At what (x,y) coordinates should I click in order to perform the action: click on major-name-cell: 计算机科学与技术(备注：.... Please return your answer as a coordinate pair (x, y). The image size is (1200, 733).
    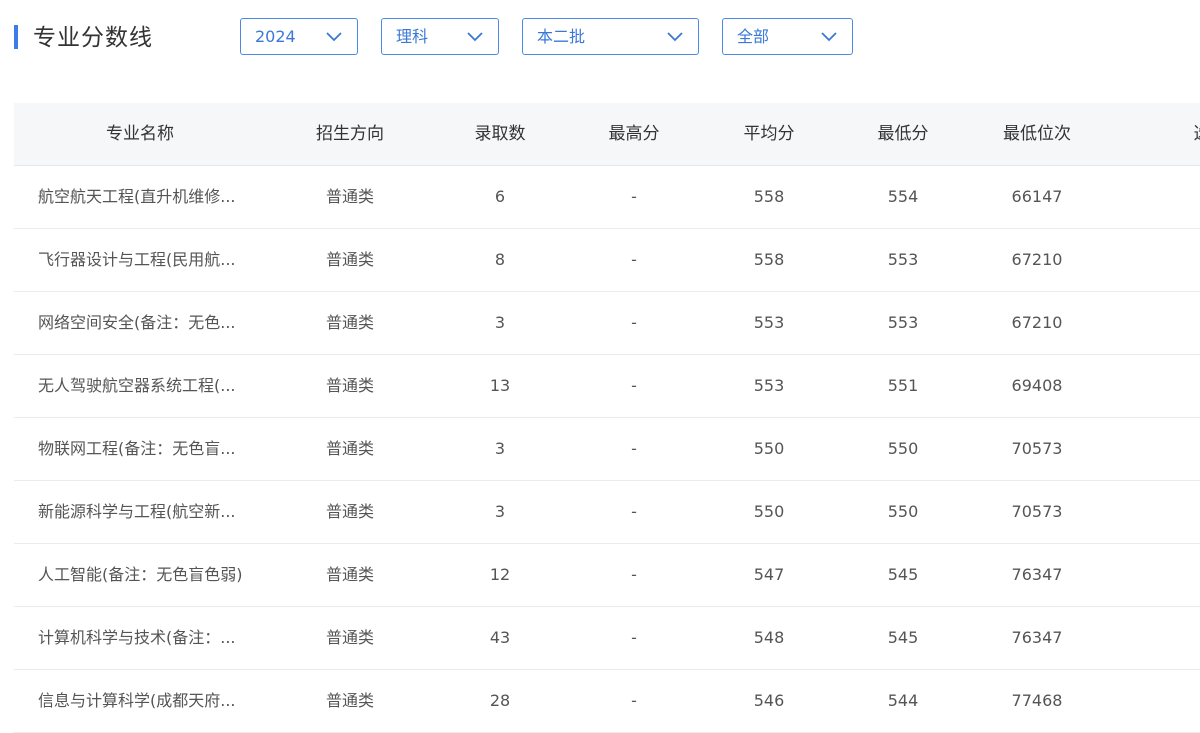
    Looking at the image, I should click on (145, 638).